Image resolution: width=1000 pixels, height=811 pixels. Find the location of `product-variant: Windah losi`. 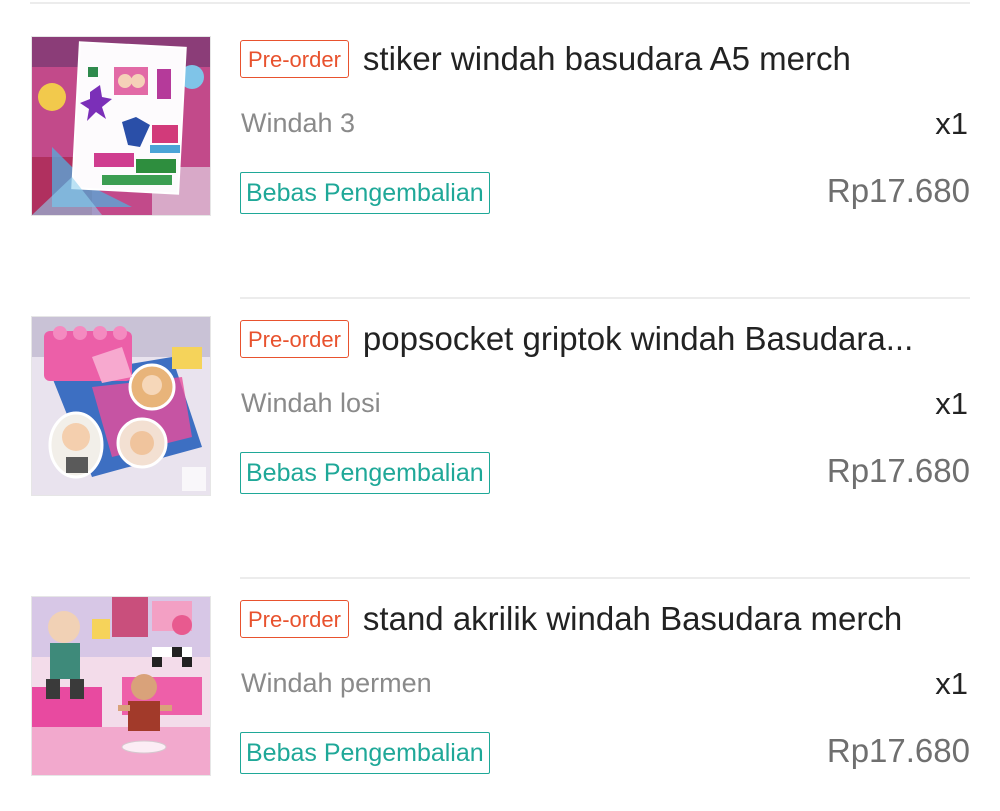

product-variant: Windah losi is located at coordinates (311, 403).